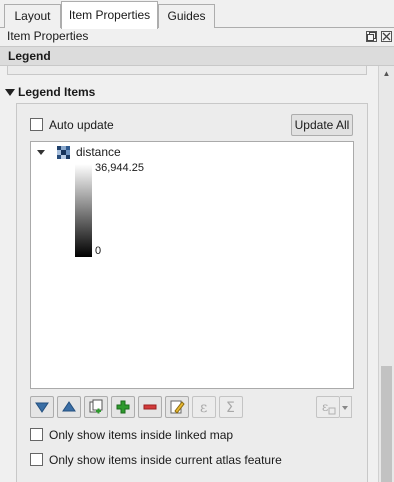  I want to click on panel-scrollbar: ▲, so click(386, 274).